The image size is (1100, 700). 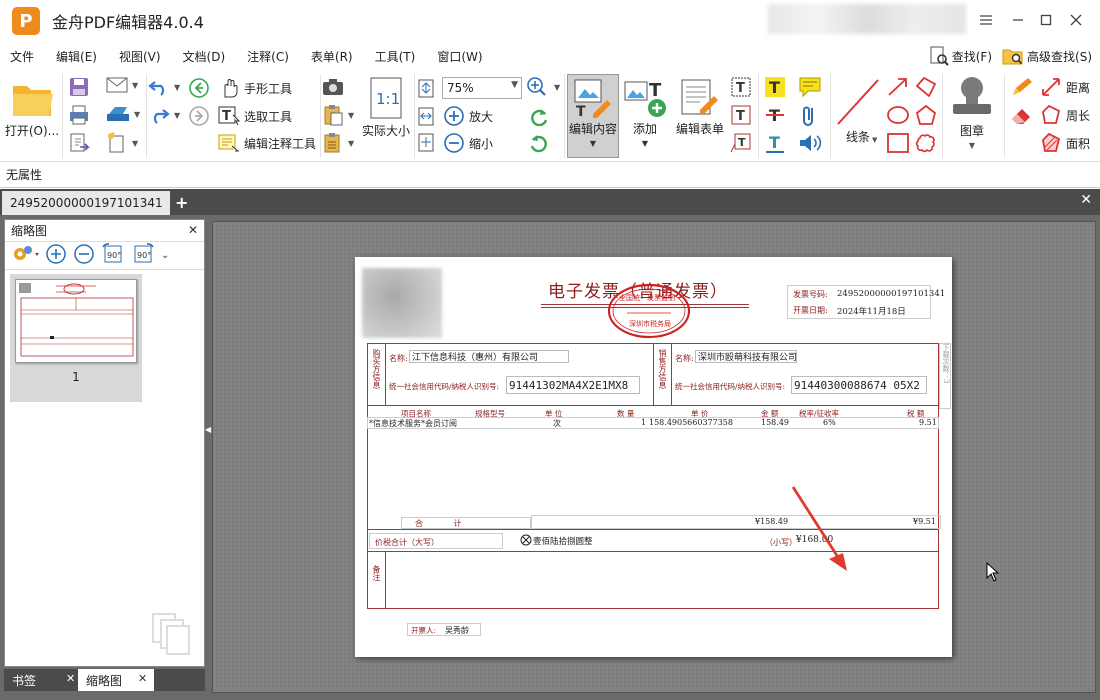 I want to click on zoom-select: 75% ▼, so click(x=482, y=88).